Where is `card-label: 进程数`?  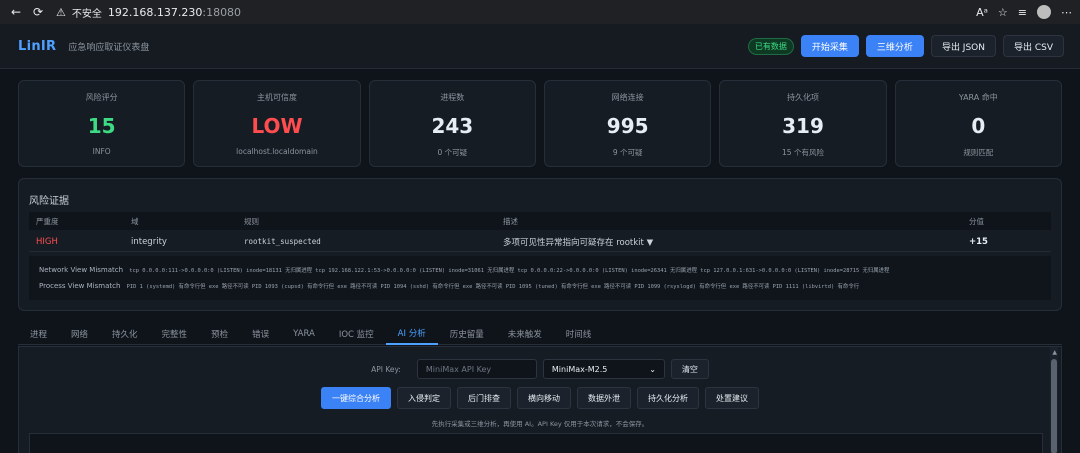
card-label: 进程数 is located at coordinates (452, 97).